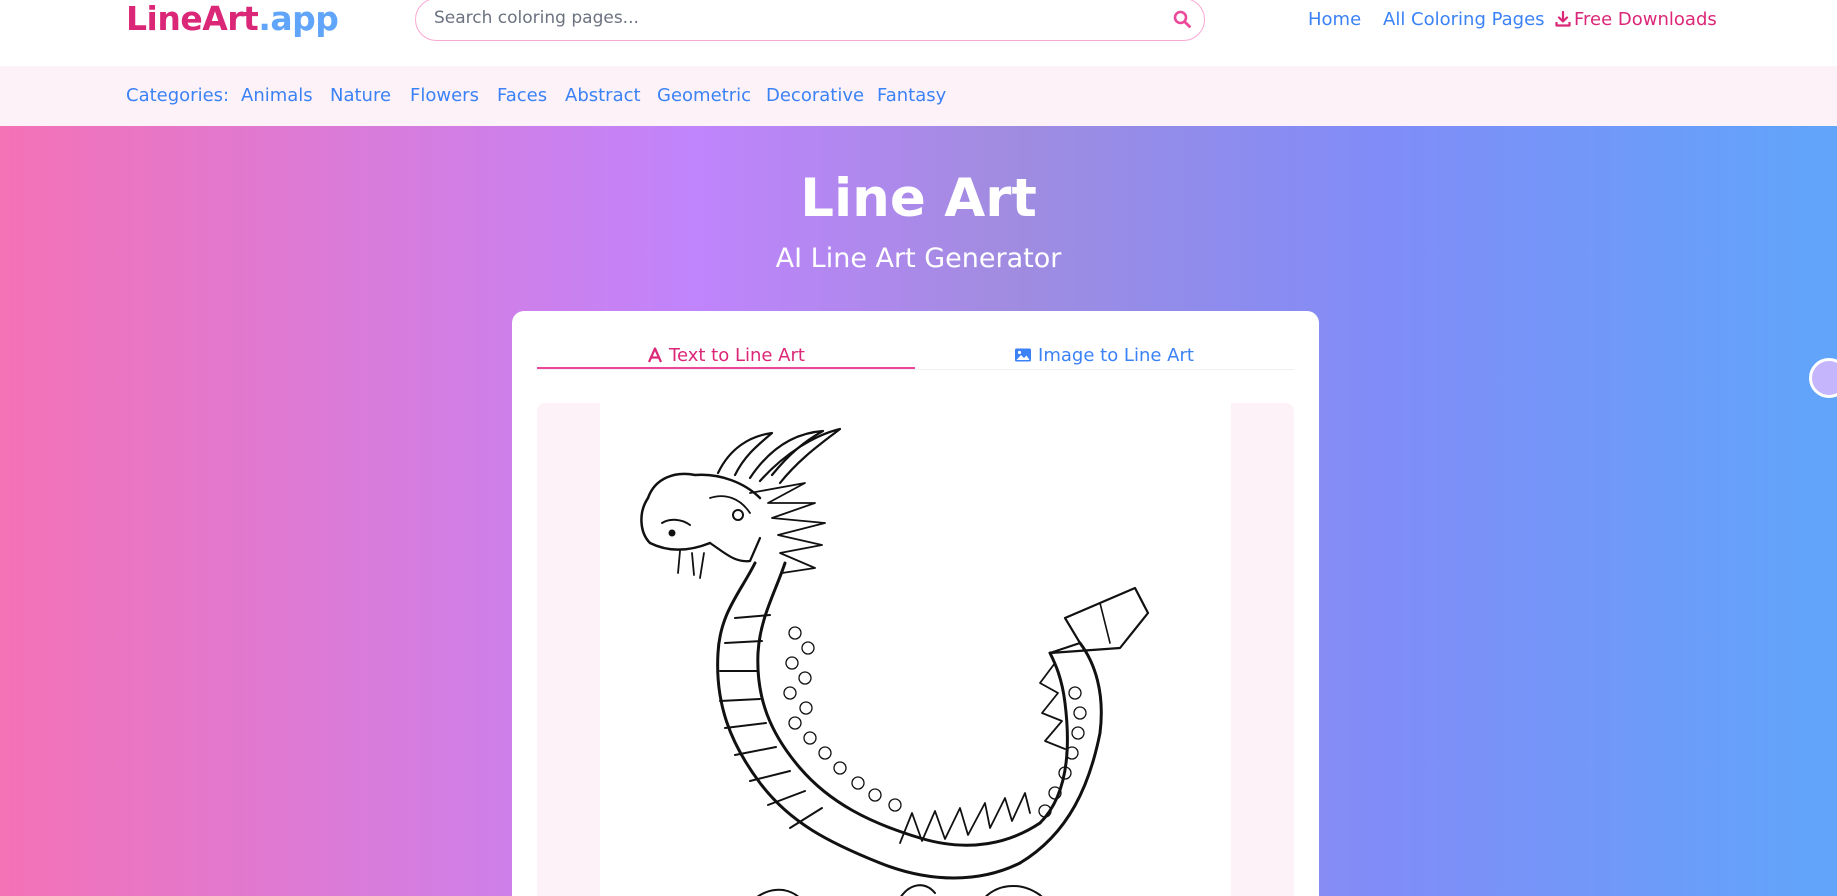 The height and width of the screenshot is (896, 1837). Describe the element at coordinates (1182, 19) in the screenshot. I see `search-icon` at that location.